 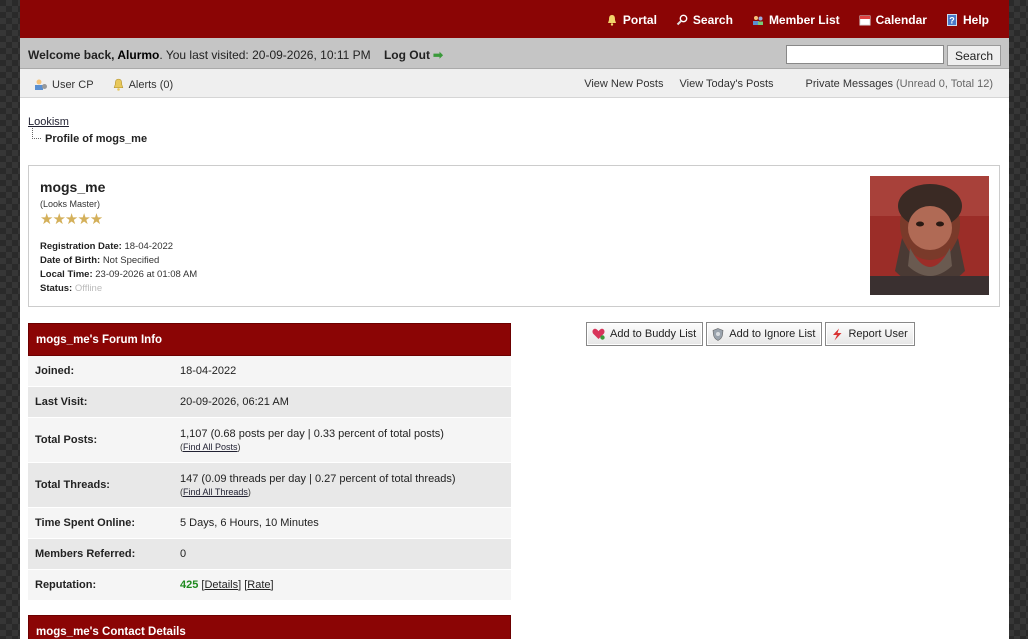 I want to click on profile-username: mogs_me, so click(x=73, y=187).